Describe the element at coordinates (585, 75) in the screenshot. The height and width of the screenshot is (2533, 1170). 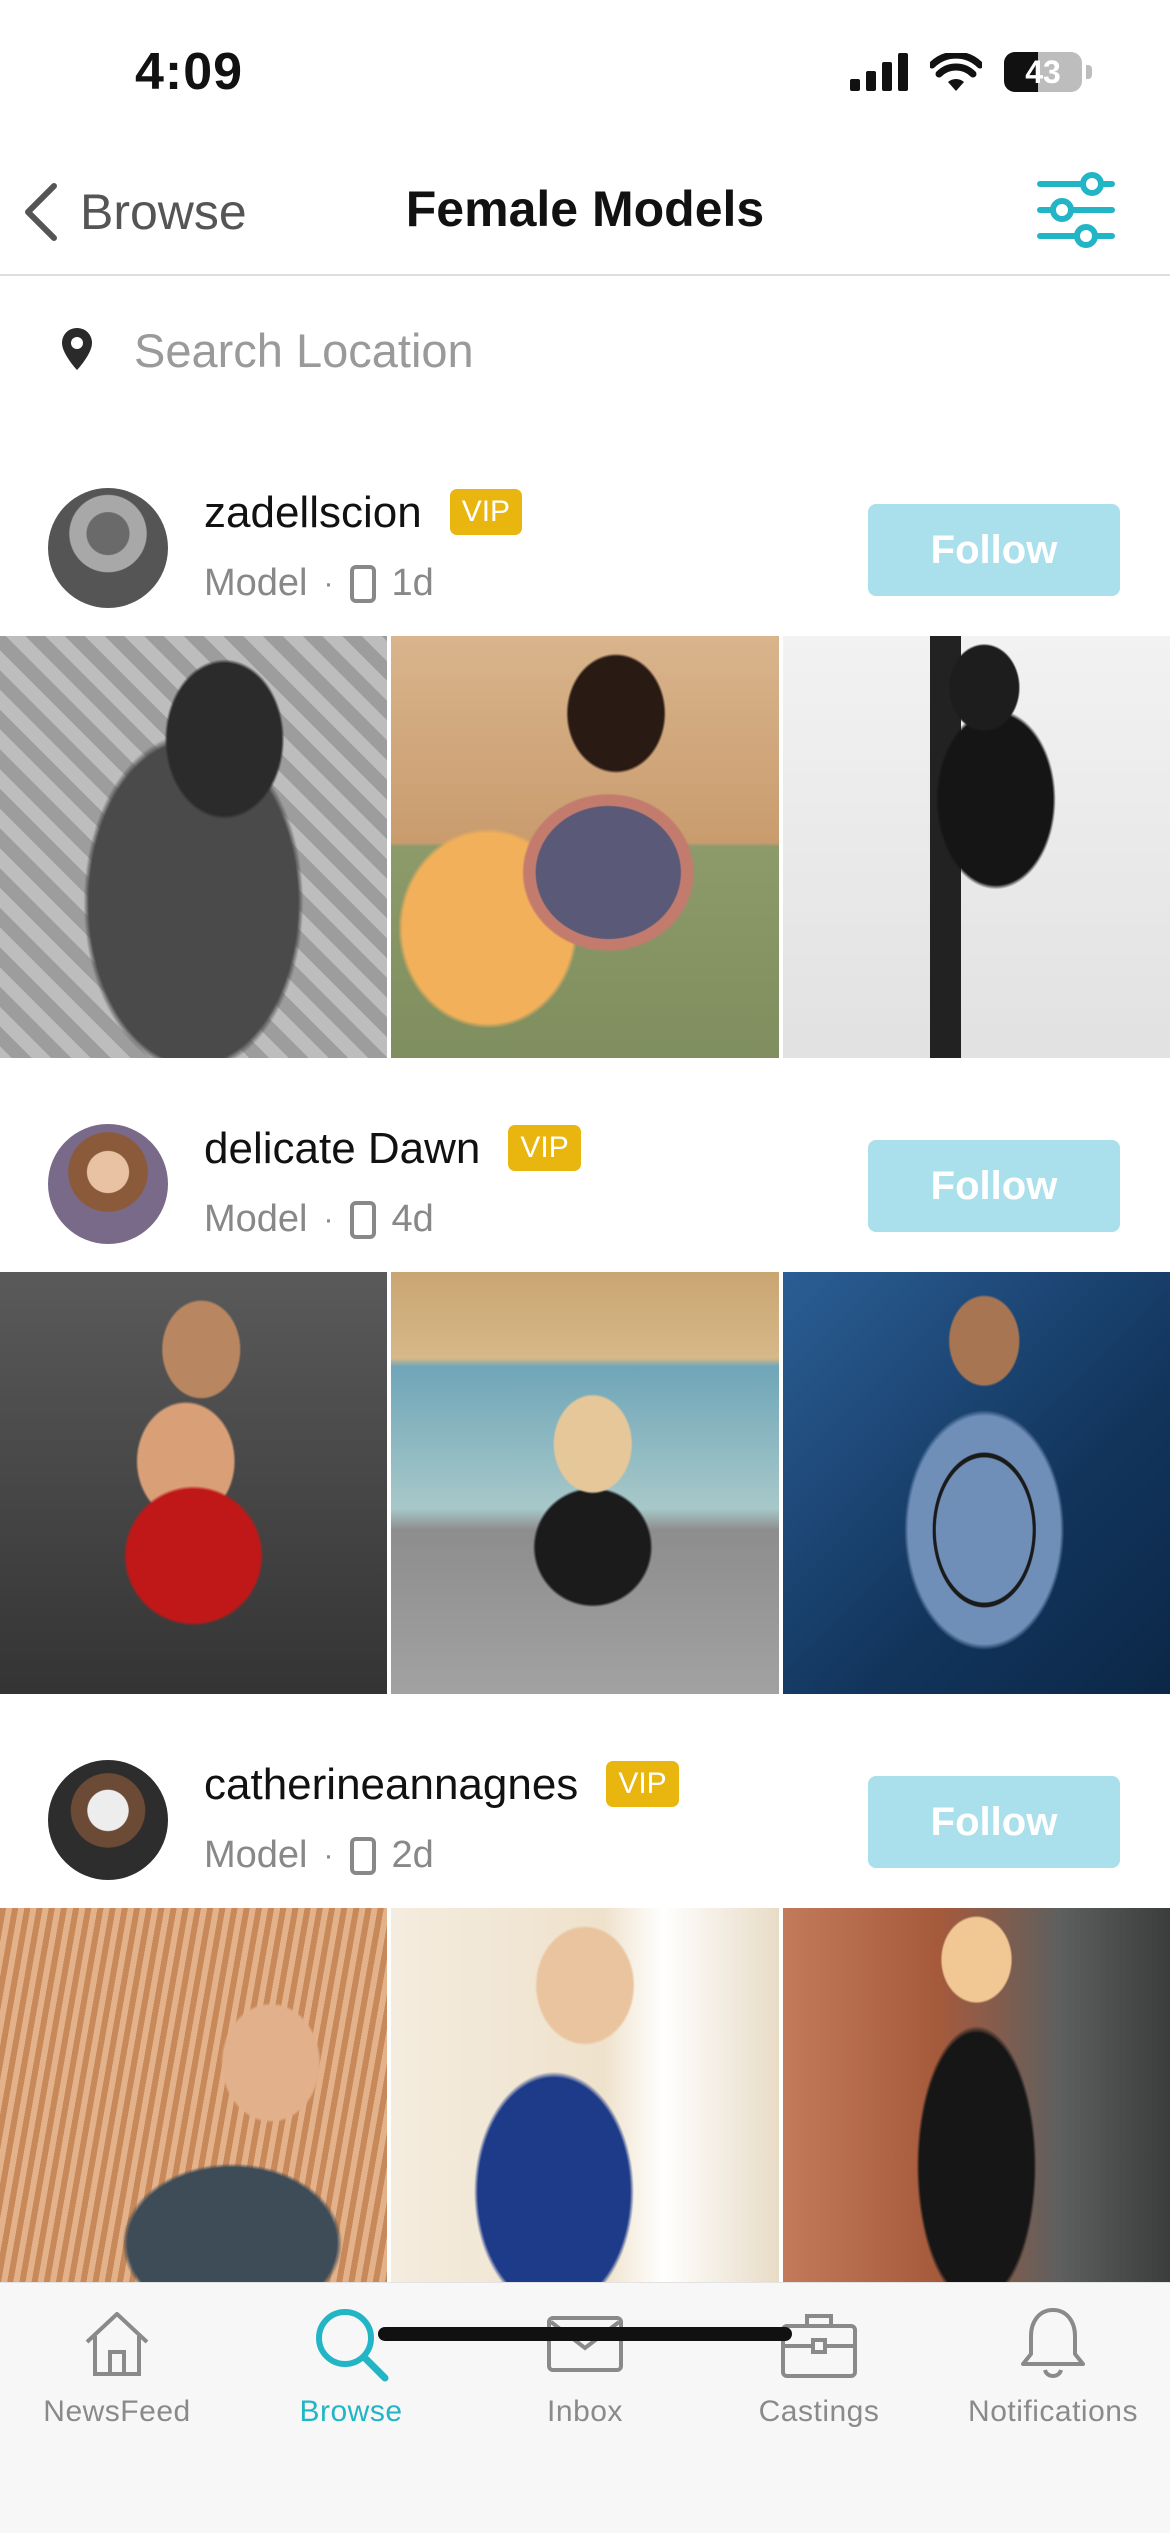
I see `status-bar: 4:09 43` at that location.